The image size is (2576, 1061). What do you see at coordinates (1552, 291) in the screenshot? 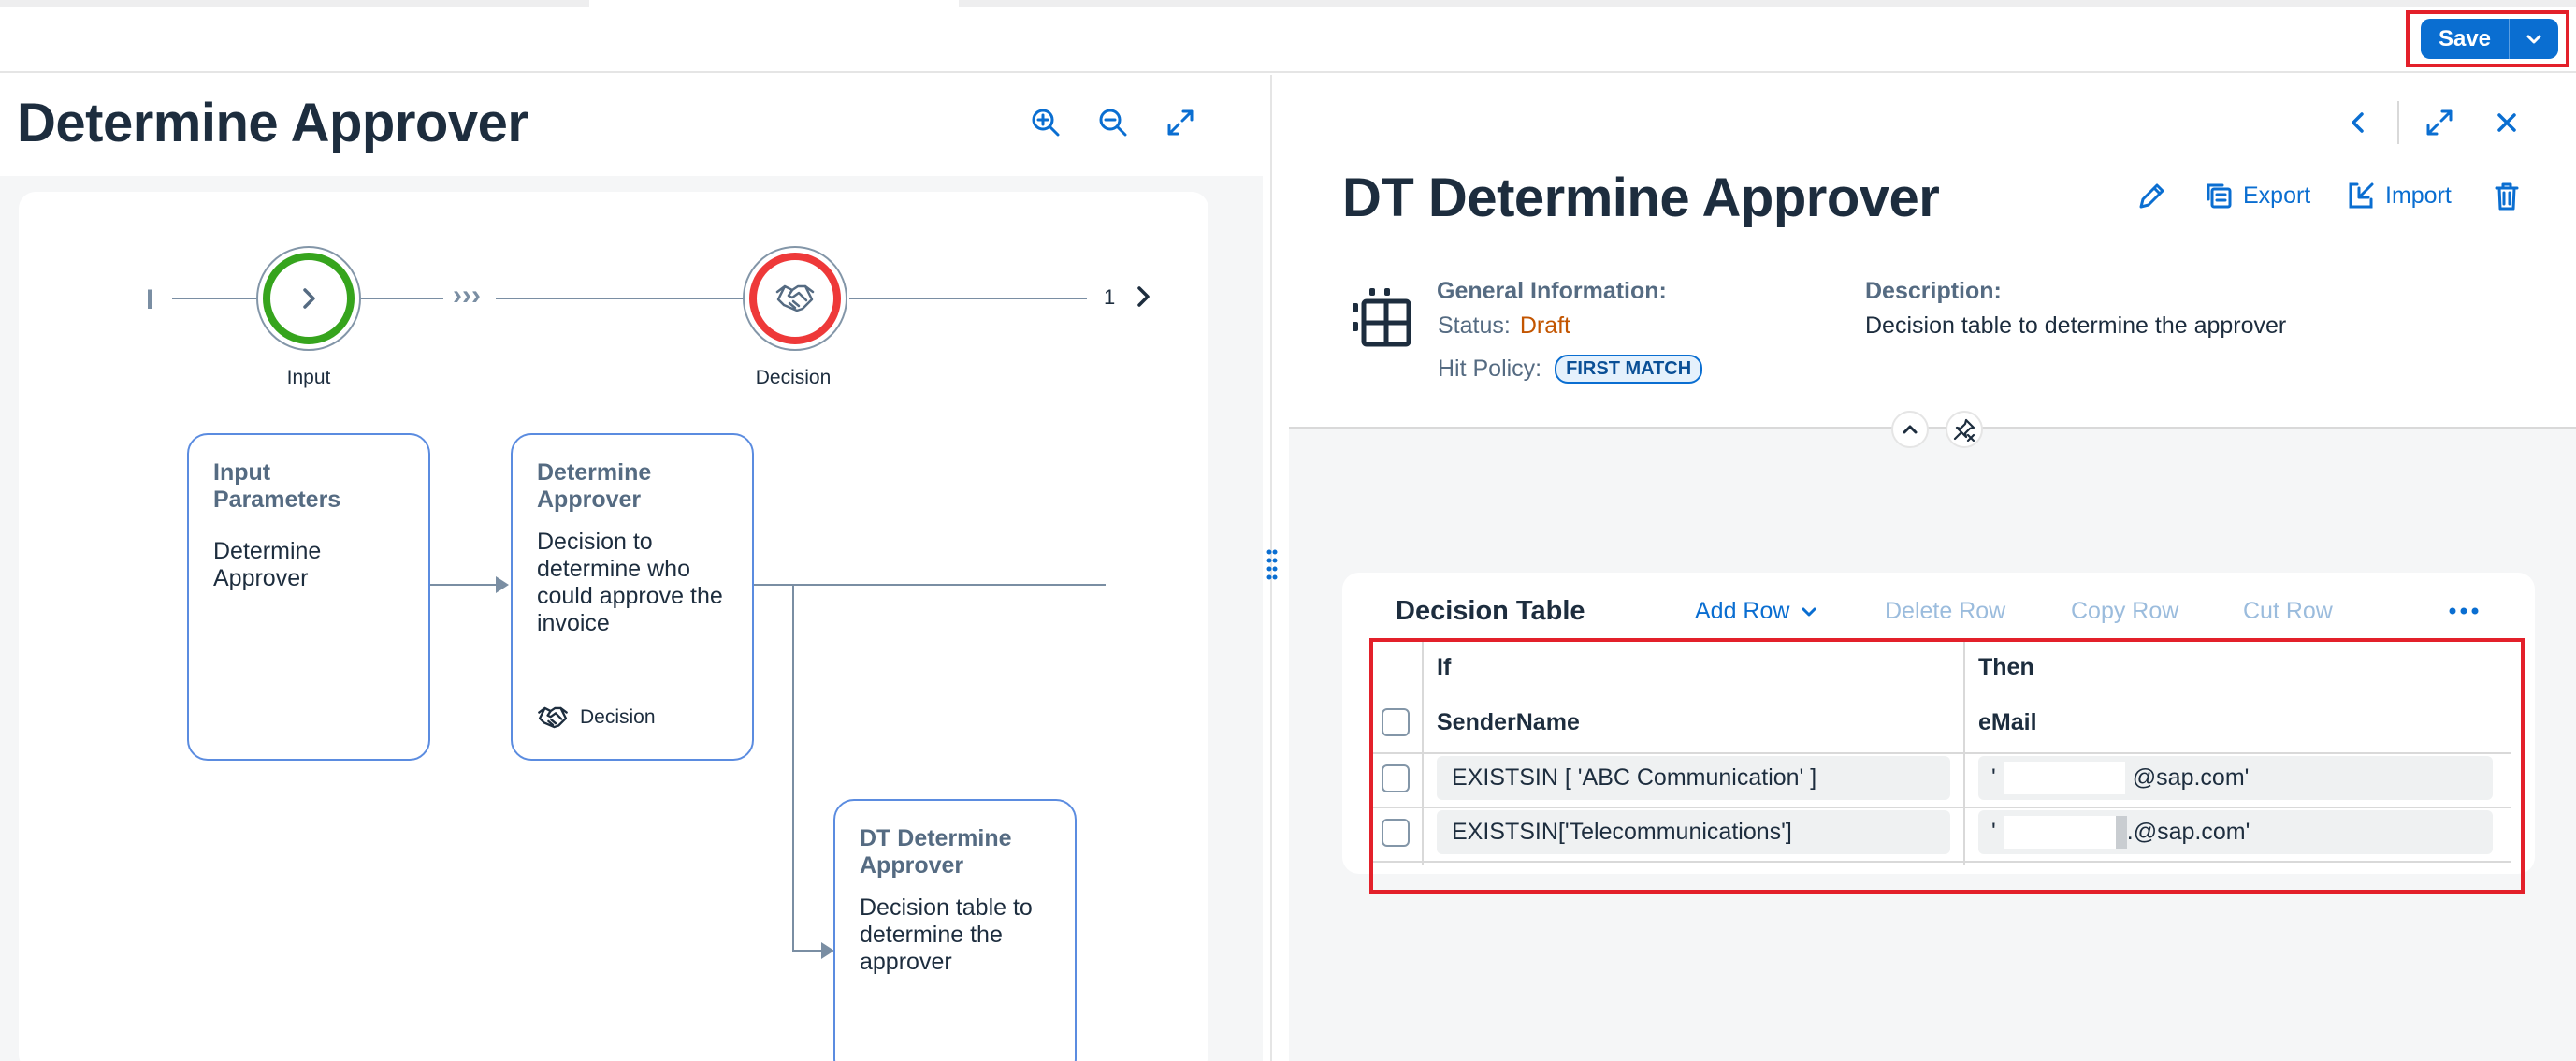
I see `general-info-label: General Information:` at bounding box center [1552, 291].